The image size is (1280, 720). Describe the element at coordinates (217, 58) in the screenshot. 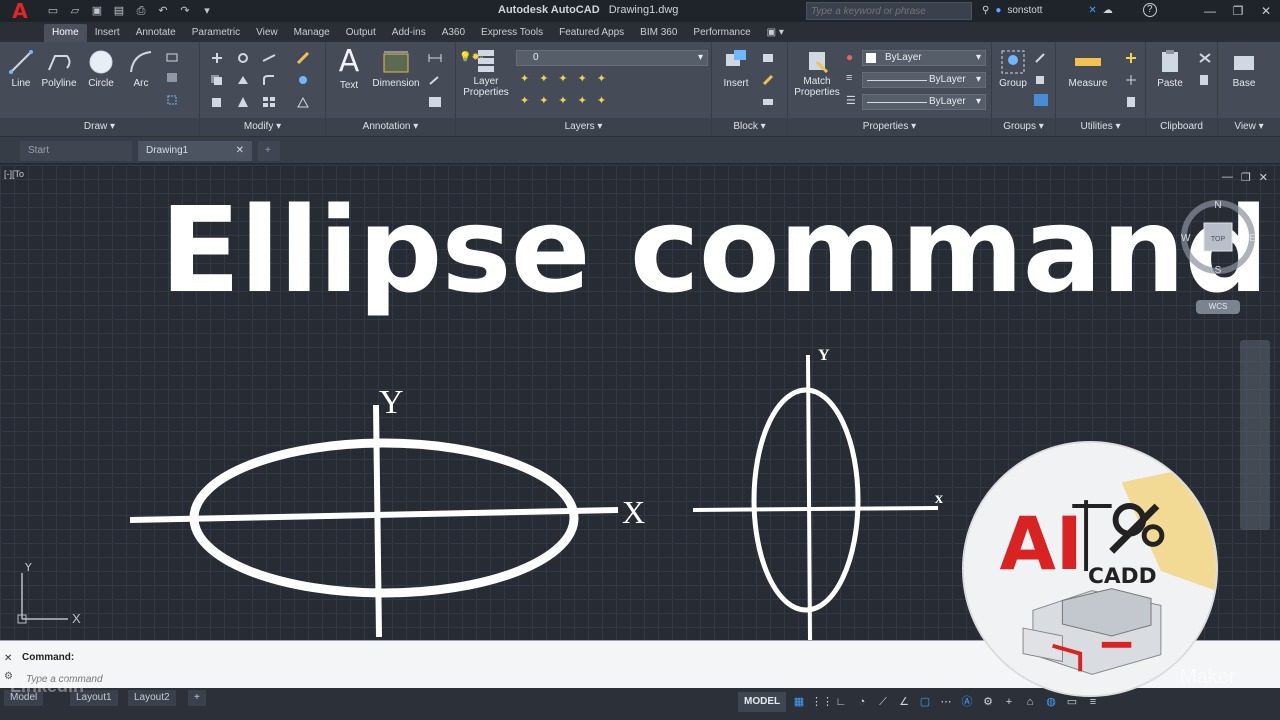

I see `move-icon` at that location.